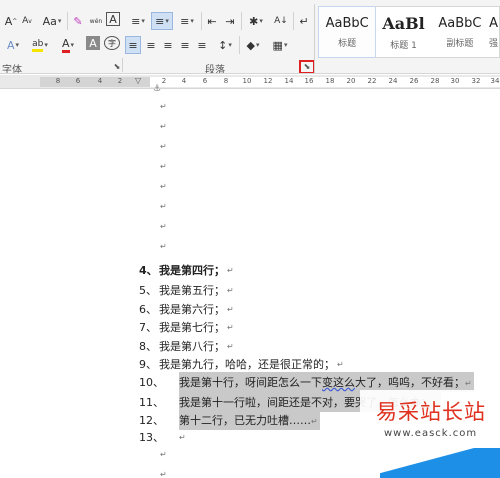 This screenshot has width=500, height=478. I want to click on list-item: 4、 我是第四行； ↵, so click(186, 270).